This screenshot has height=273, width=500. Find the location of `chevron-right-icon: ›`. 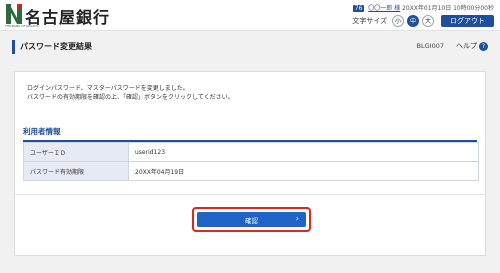

chevron-right-icon: › is located at coordinates (297, 218).